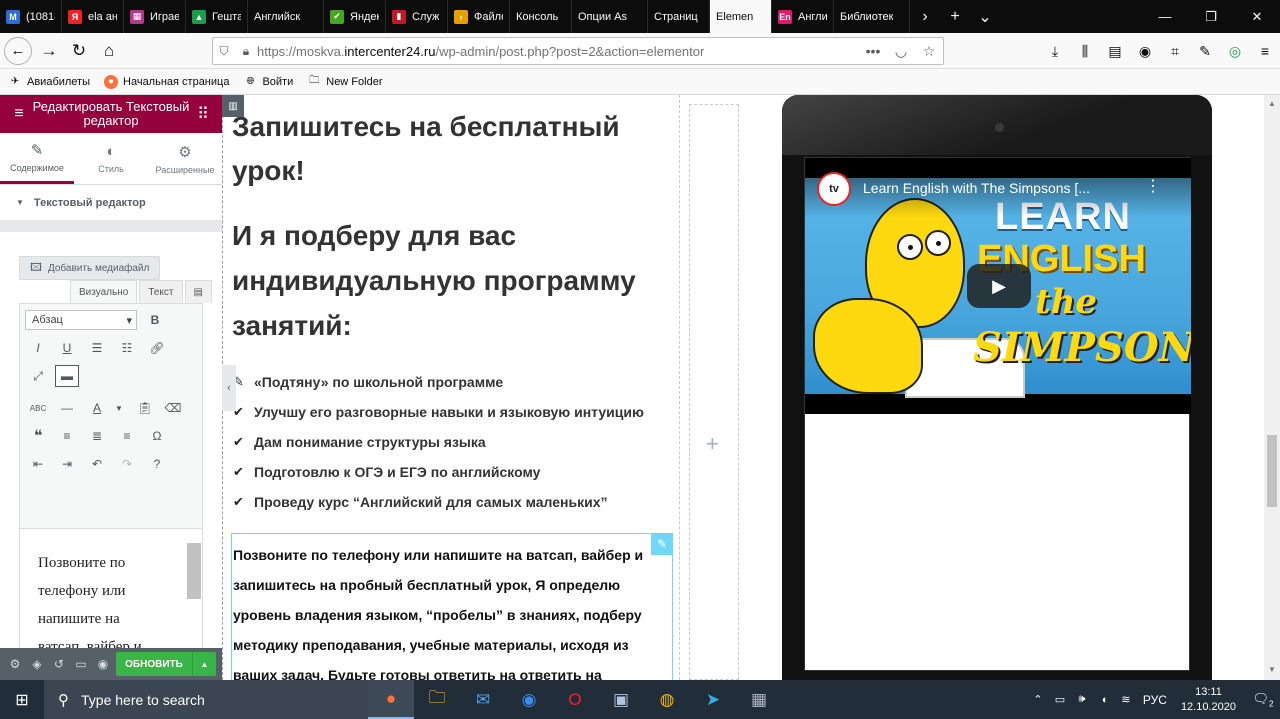  I want to click on bookmark-item: ● Начальная страница, so click(166, 81).